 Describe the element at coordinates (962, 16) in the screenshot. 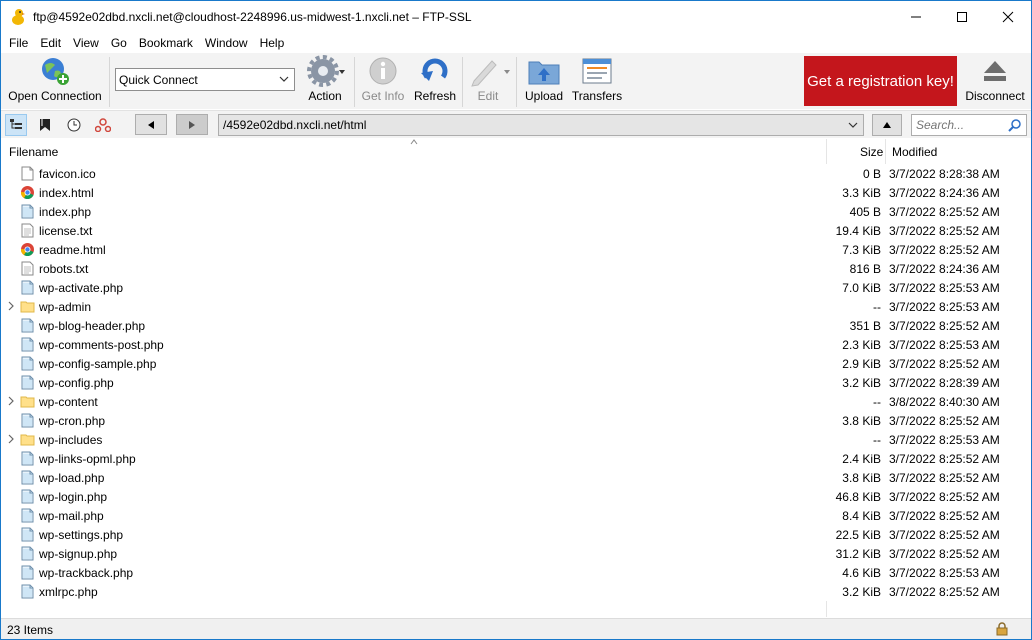

I see `maximize-button` at that location.